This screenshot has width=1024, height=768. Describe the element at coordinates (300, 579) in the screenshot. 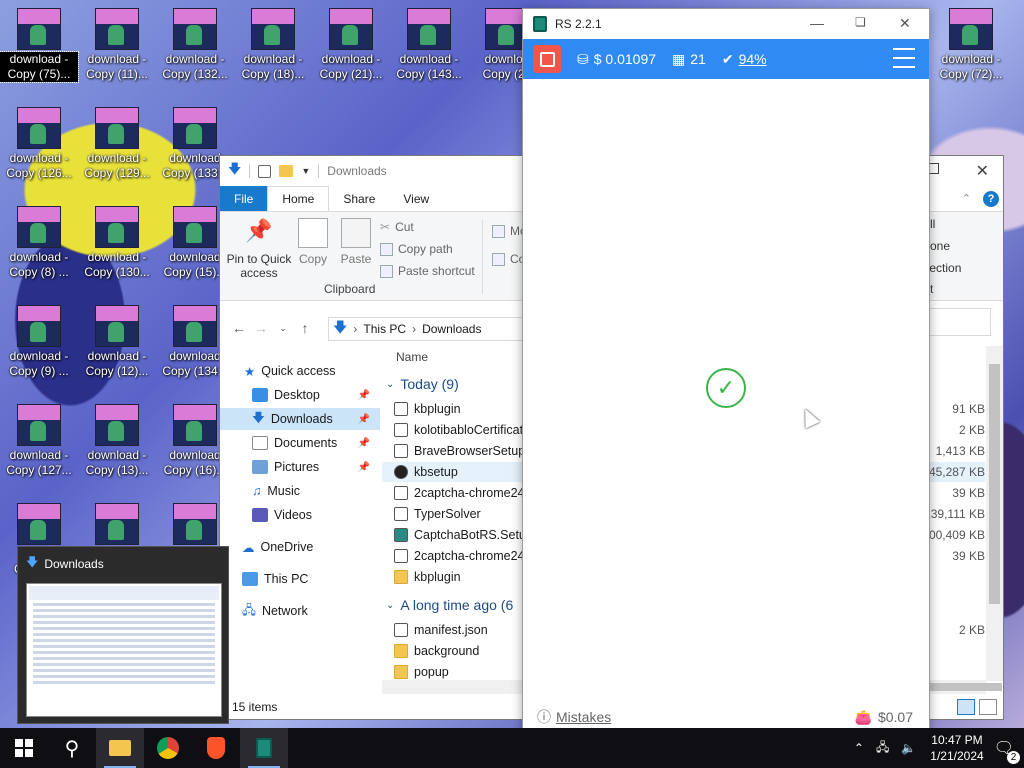

I see `nav-this-pc: This PC` at that location.